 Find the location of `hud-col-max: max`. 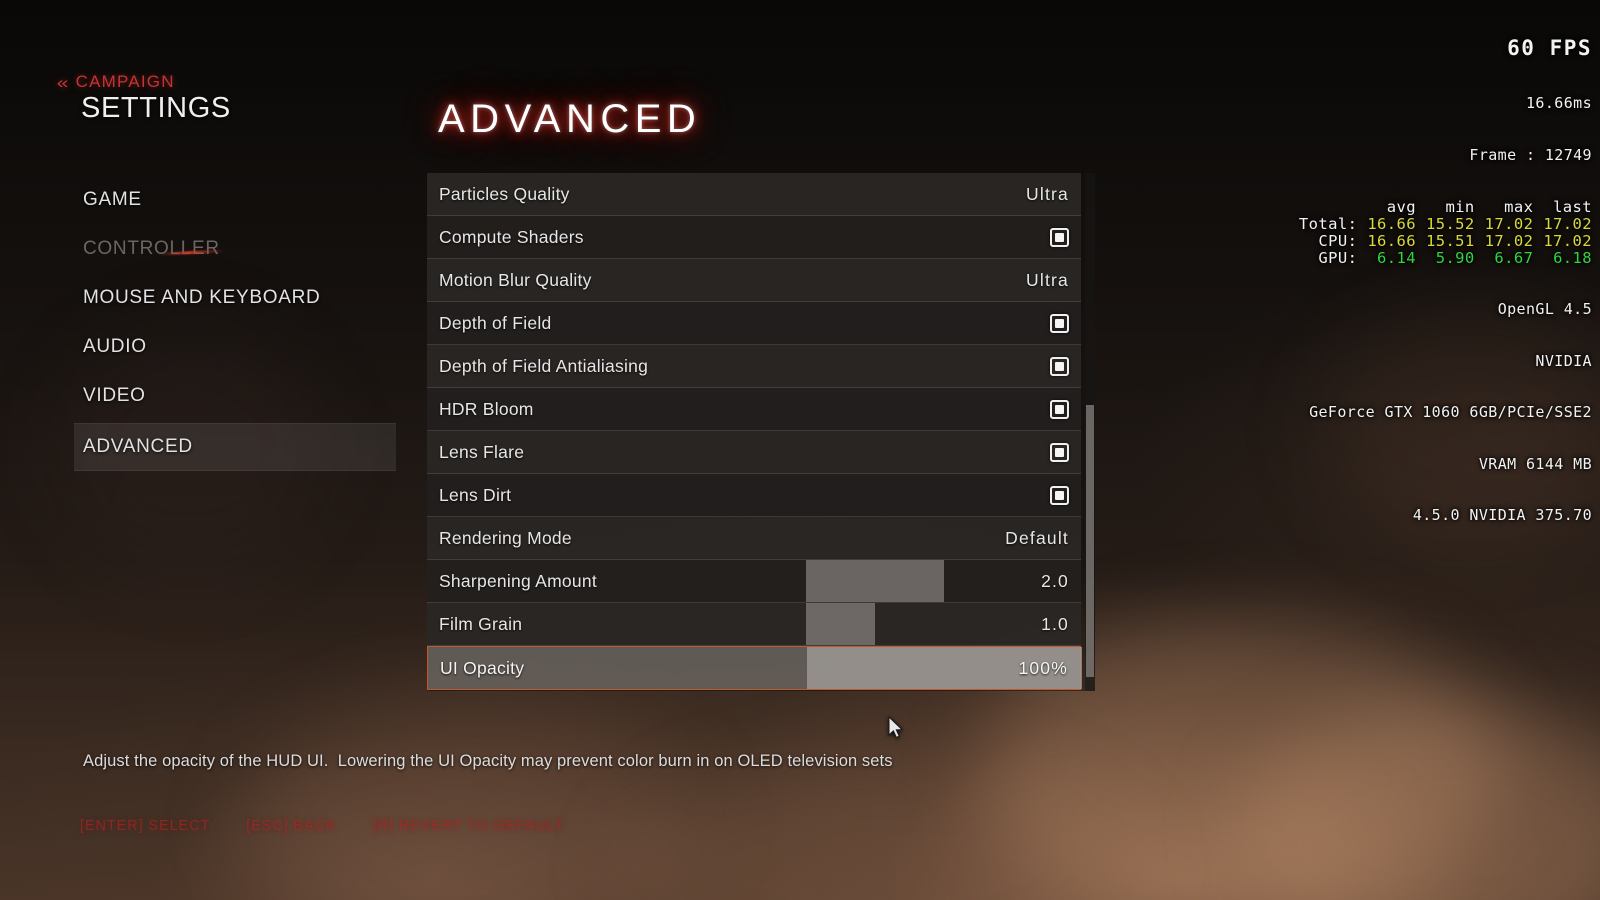

hud-col-max: max is located at coordinates (1519, 207).